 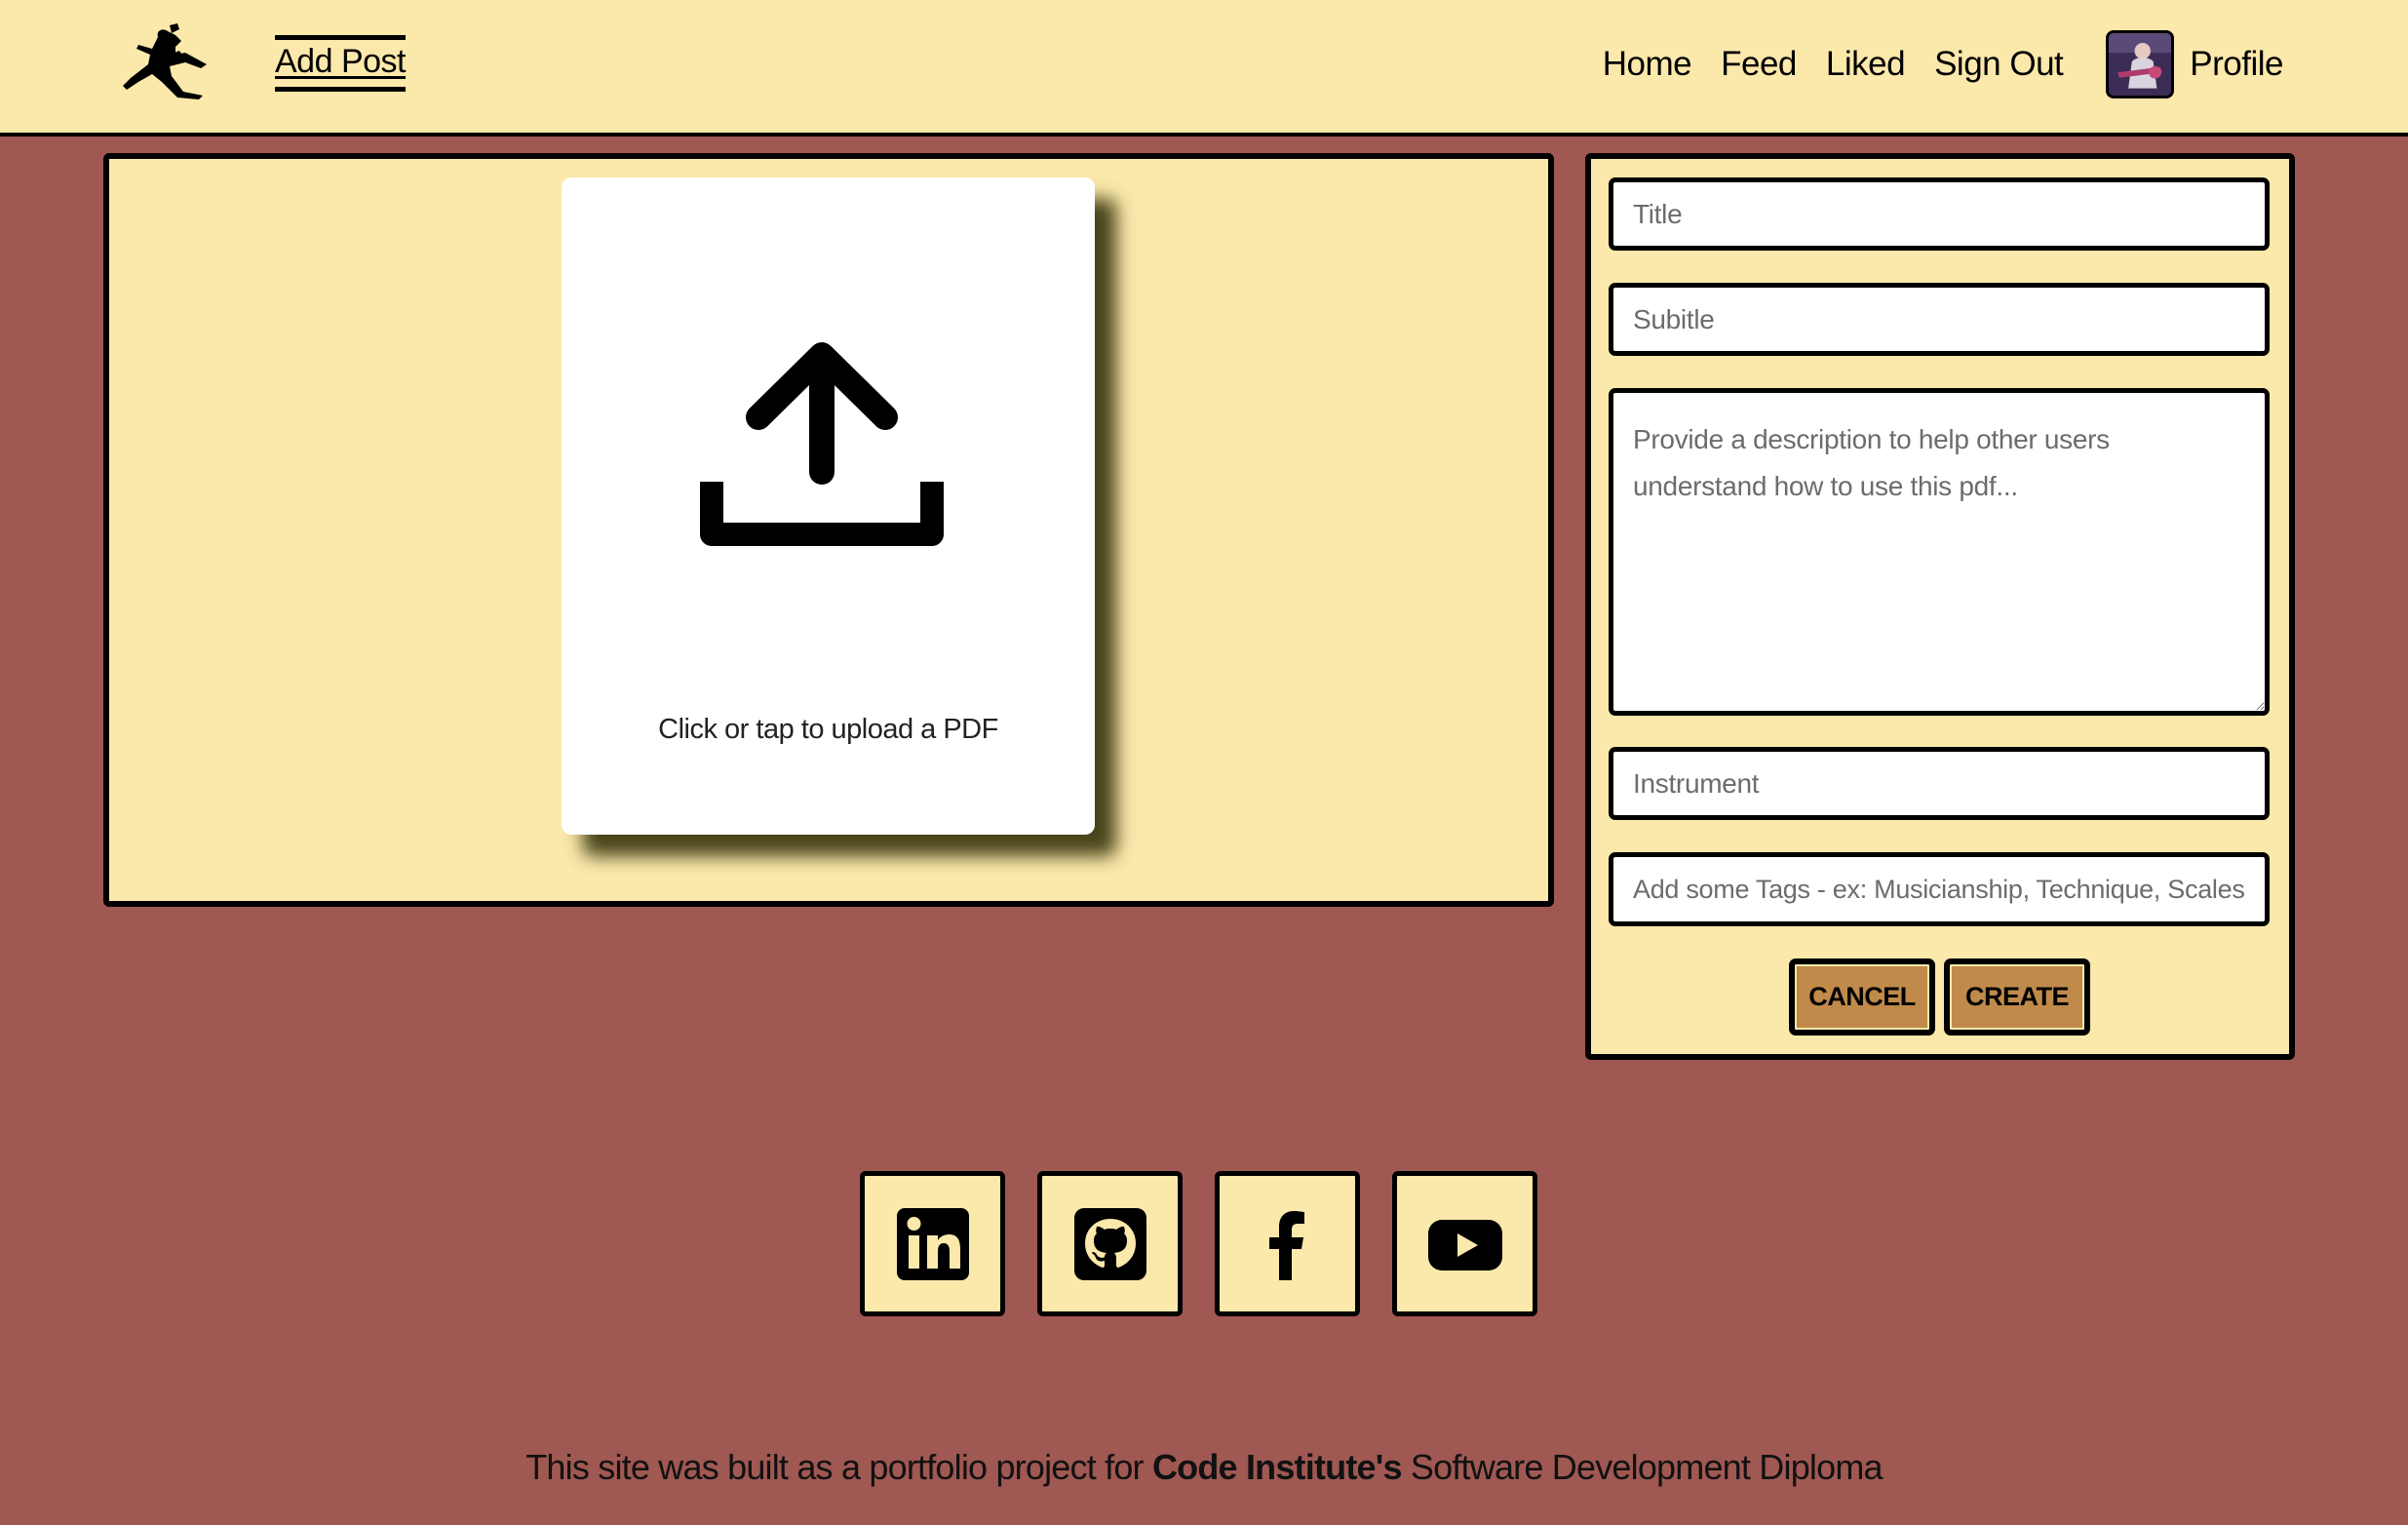 What do you see at coordinates (2017, 997) in the screenshot?
I see `create-button: CREATE` at bounding box center [2017, 997].